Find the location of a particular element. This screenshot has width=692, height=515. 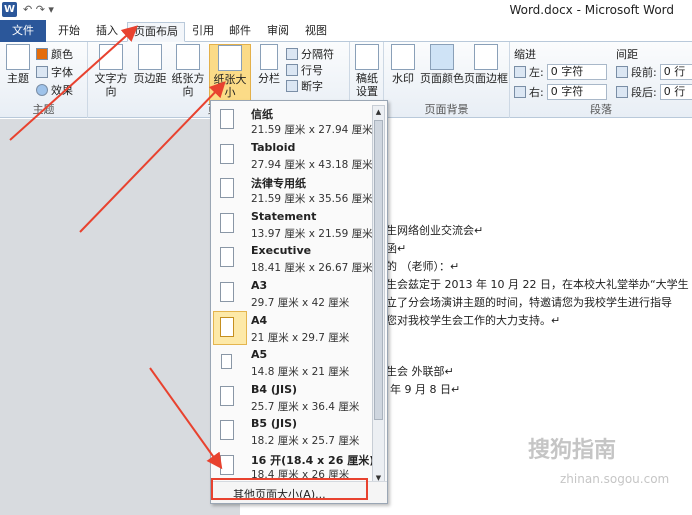

spacing-before-input: 0 行 is located at coordinates (675, 72).